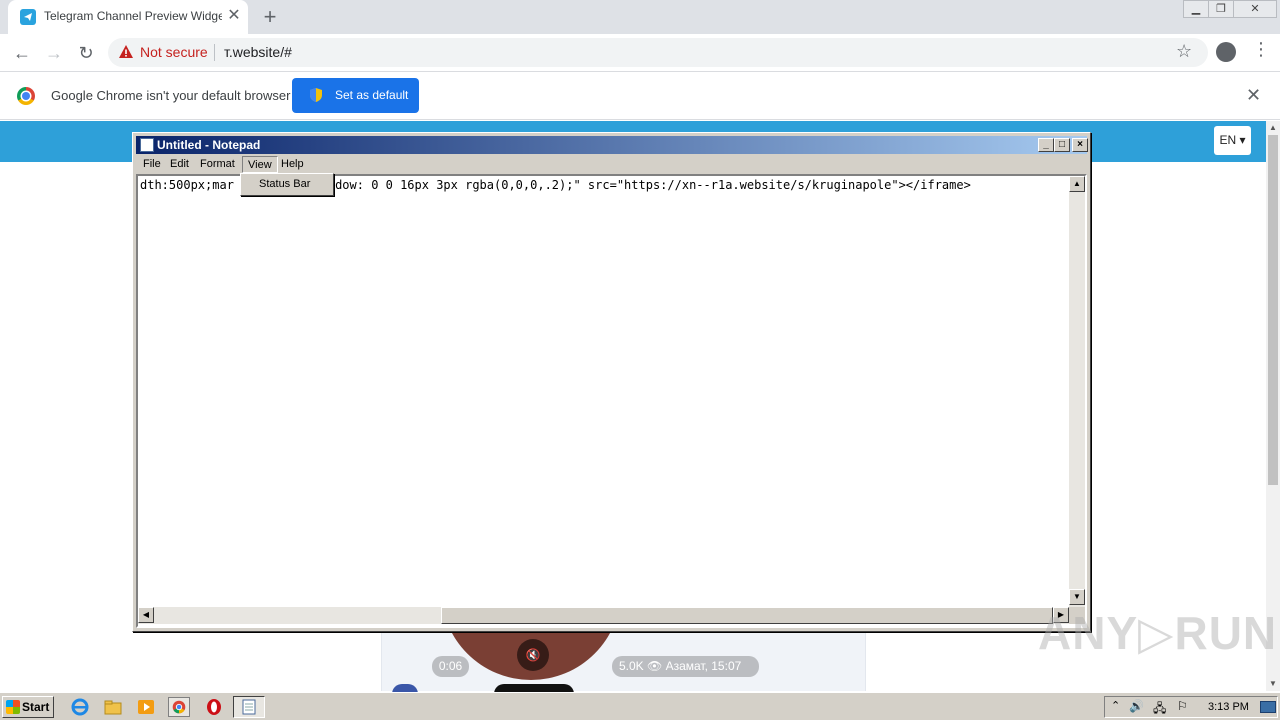 Image resolution: width=1280 pixels, height=720 pixels. What do you see at coordinates (133, 16) in the screenshot?
I see `tab-title: Telegram Channel Preview Widget G` at bounding box center [133, 16].